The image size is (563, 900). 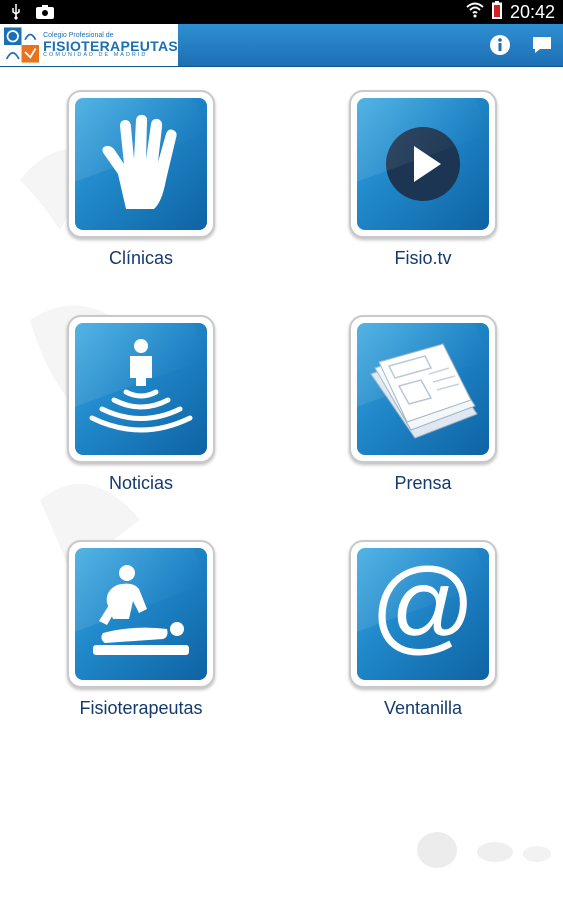 I want to click on newspaper-icon, so click(x=424, y=391).